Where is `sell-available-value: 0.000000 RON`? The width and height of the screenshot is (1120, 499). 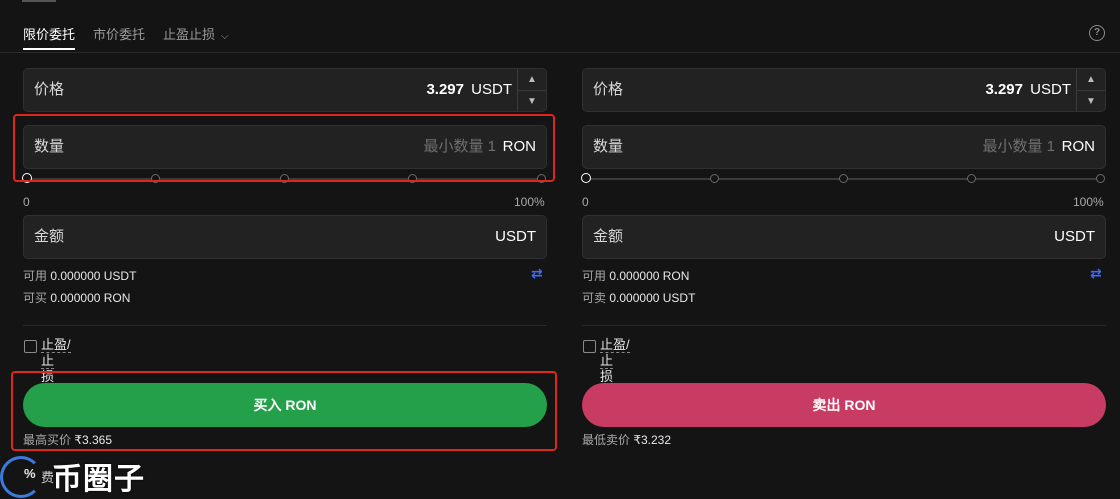
sell-available-value: 0.000000 RON is located at coordinates (649, 276).